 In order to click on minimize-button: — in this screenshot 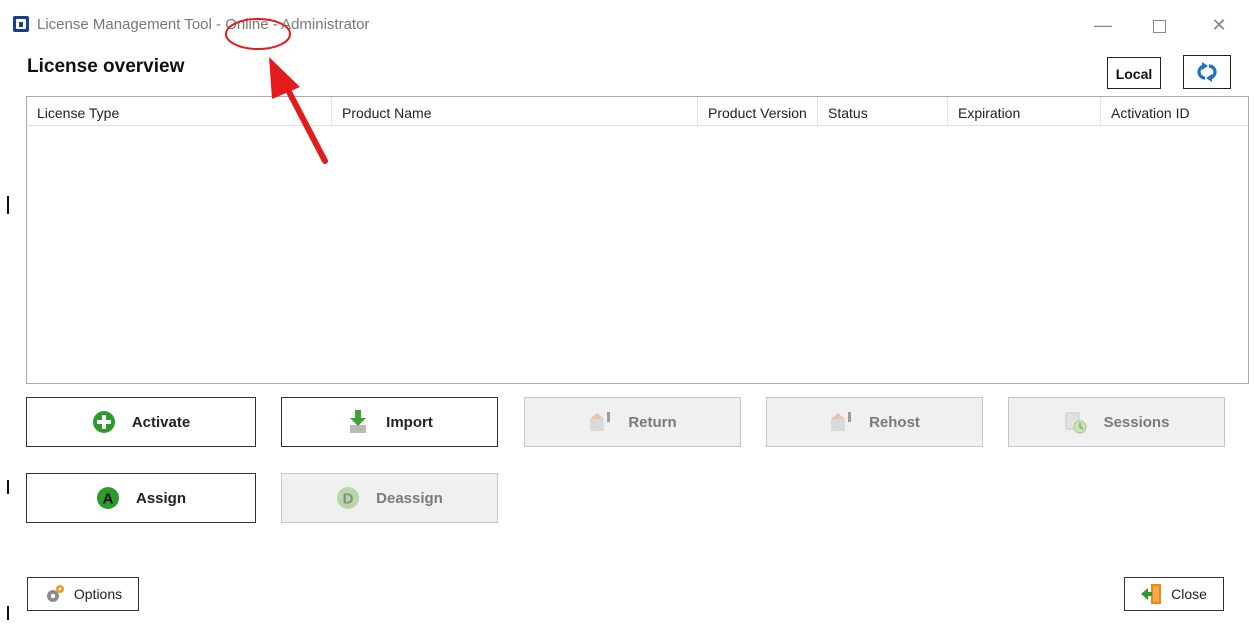, I will do `click(1103, 25)`.